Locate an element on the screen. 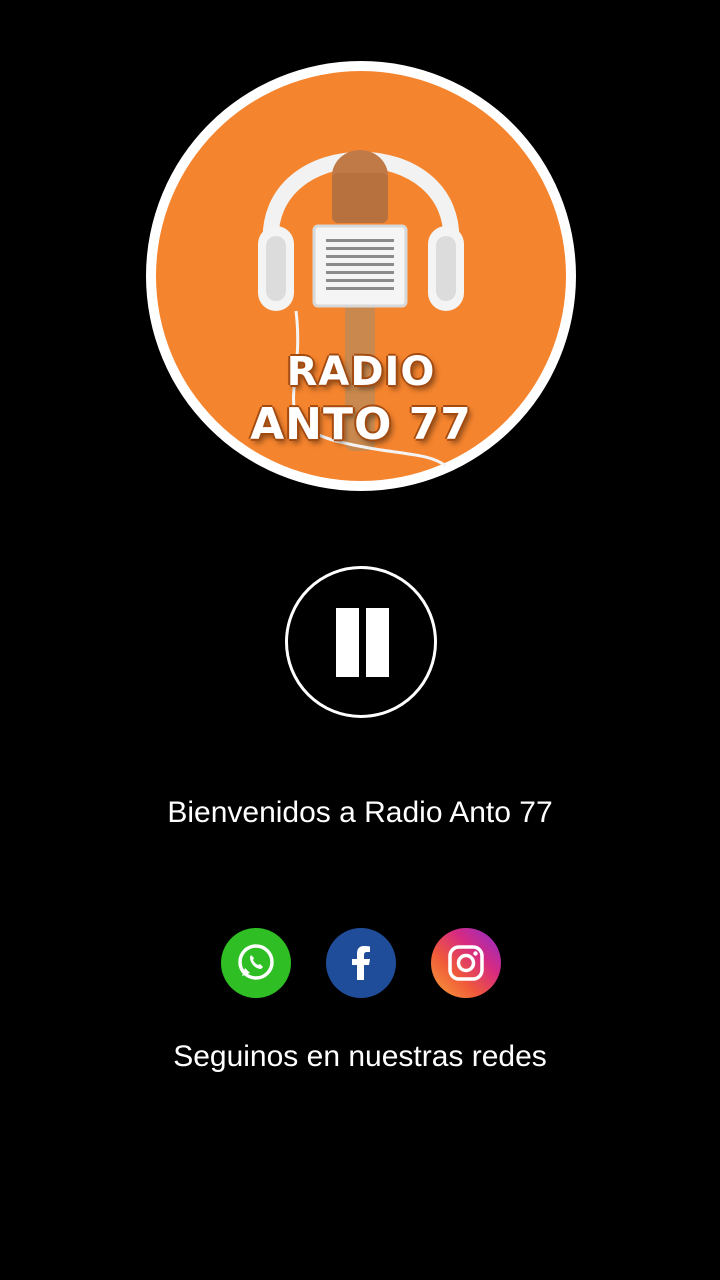 The height and width of the screenshot is (1280, 720). welcome-message: Bienvenidos a Radio Anto 77 is located at coordinates (360, 812).